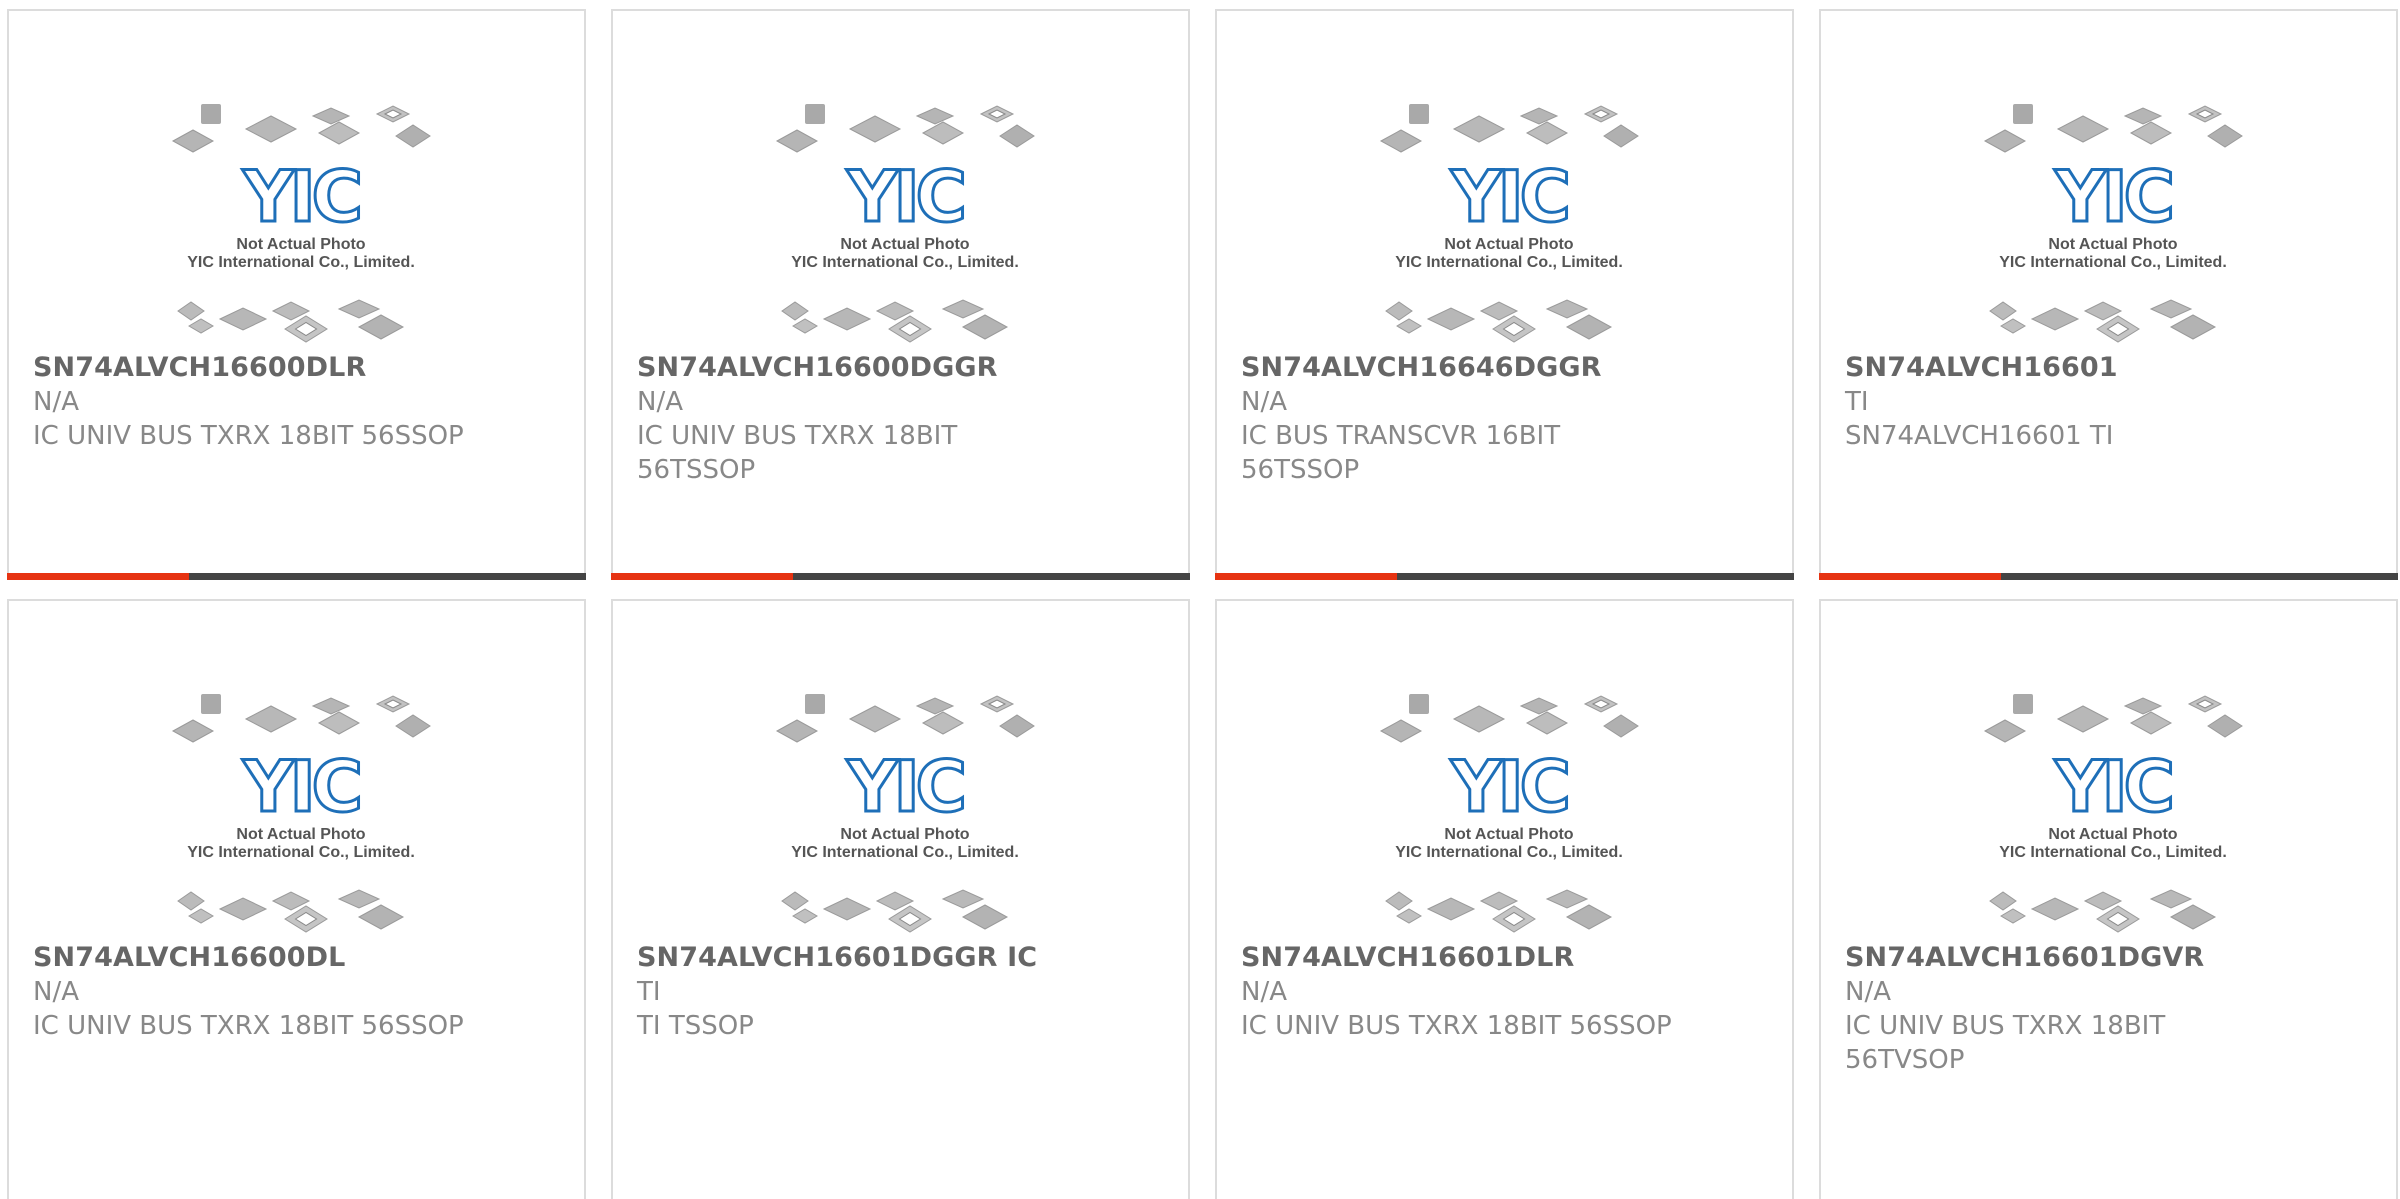 The image size is (2400, 1199). What do you see at coordinates (1506, 958) in the screenshot?
I see `product-part-number: SN74ALVCH16601DLR` at bounding box center [1506, 958].